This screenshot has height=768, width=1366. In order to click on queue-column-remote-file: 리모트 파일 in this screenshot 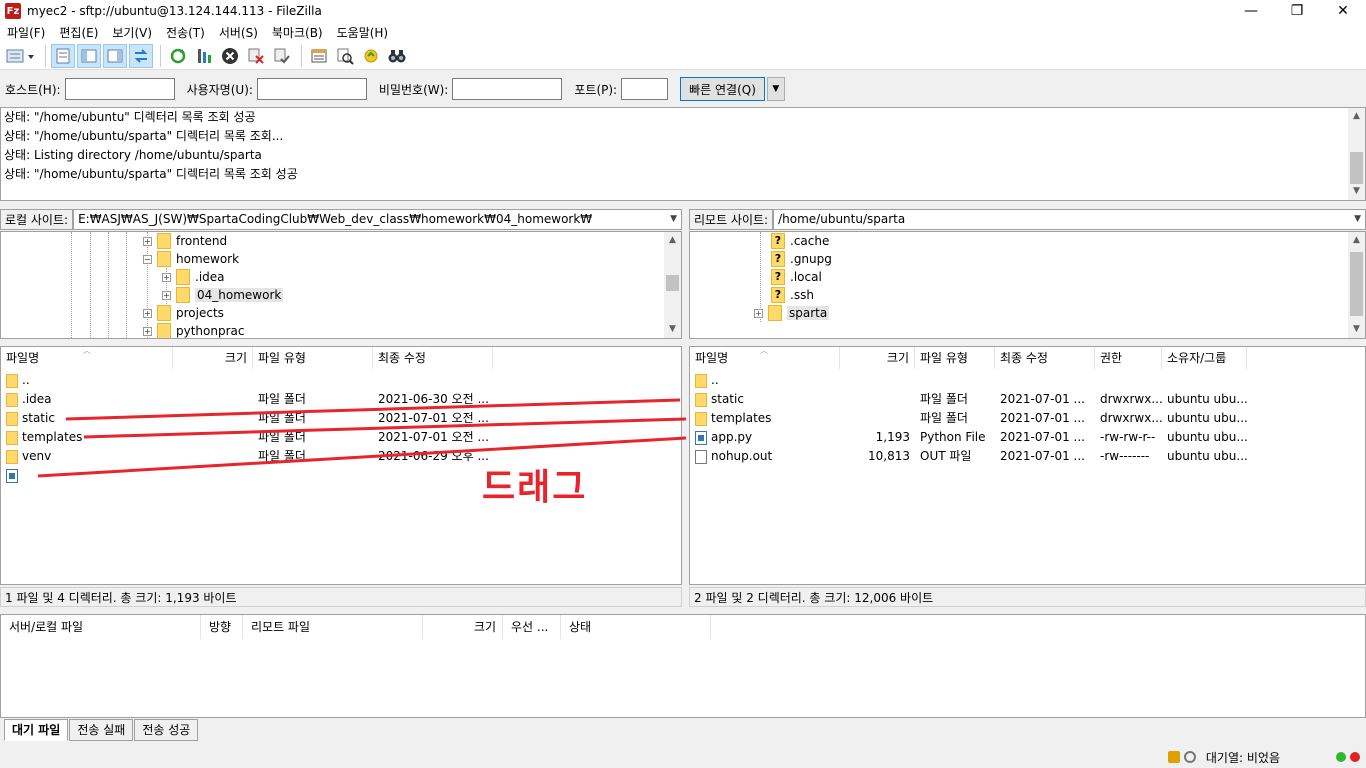, I will do `click(333, 627)`.